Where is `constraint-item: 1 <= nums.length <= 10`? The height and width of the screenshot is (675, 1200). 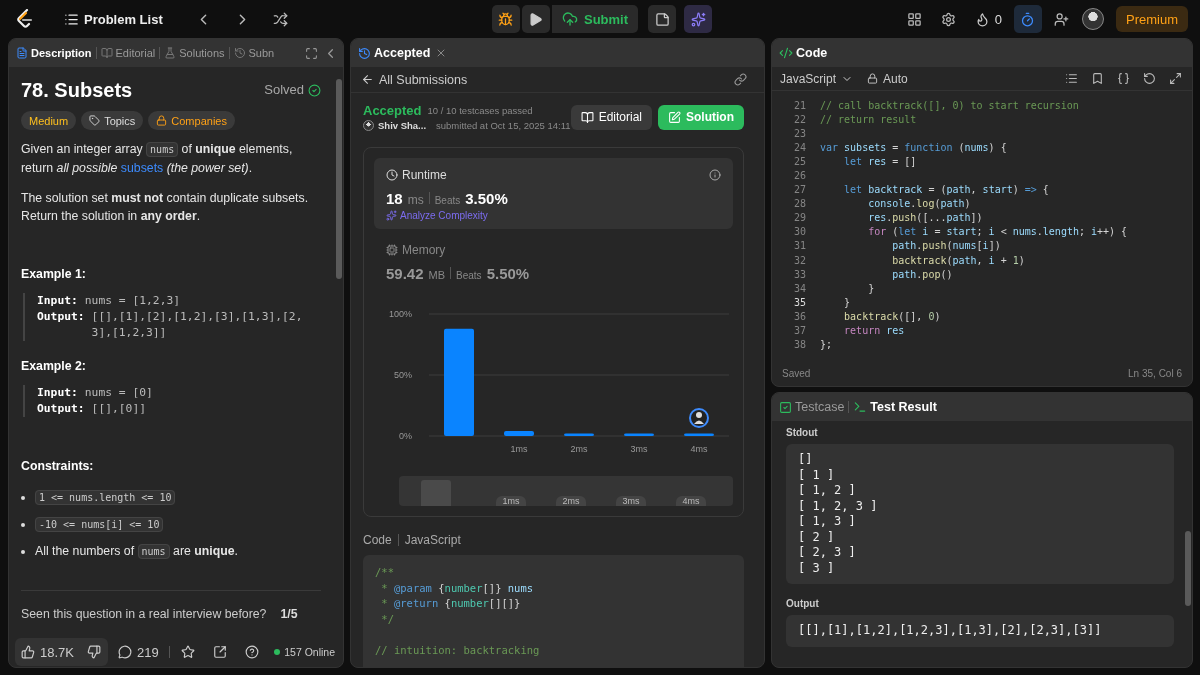 constraint-item: 1 <= nums.length <= 10 is located at coordinates (105, 497).